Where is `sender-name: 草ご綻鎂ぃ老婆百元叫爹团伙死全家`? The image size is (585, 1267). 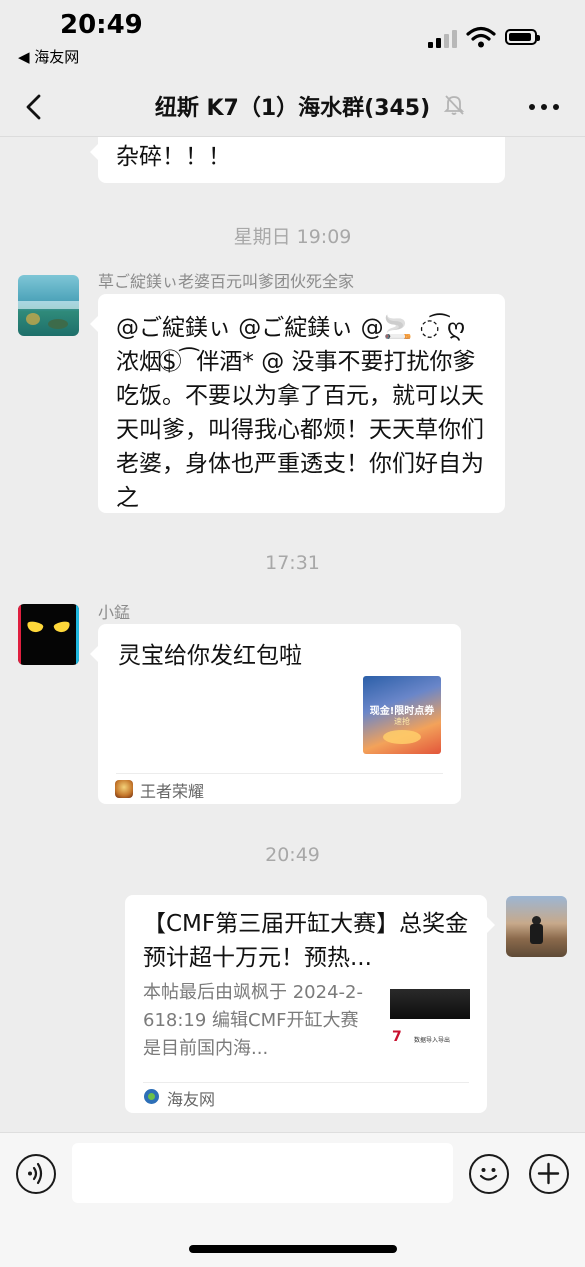
sender-name: 草ご綻鎂ぃ老婆百元叫爹团伙死全家 is located at coordinates (226, 281).